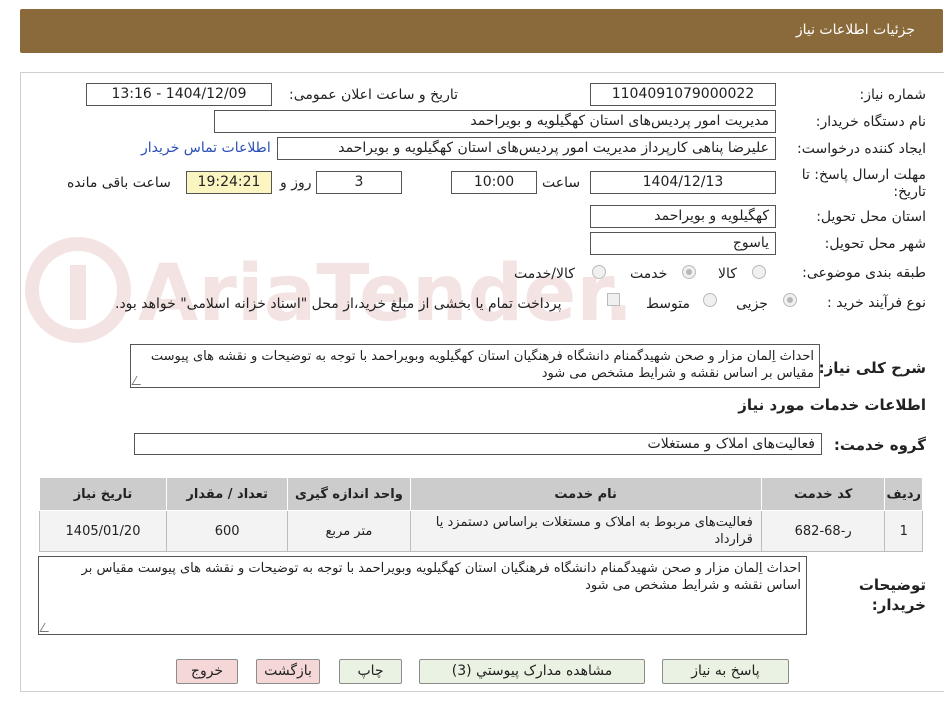  What do you see at coordinates (561, 183) in the screenshot?
I see `deadline-time-label: ساعت` at bounding box center [561, 183].